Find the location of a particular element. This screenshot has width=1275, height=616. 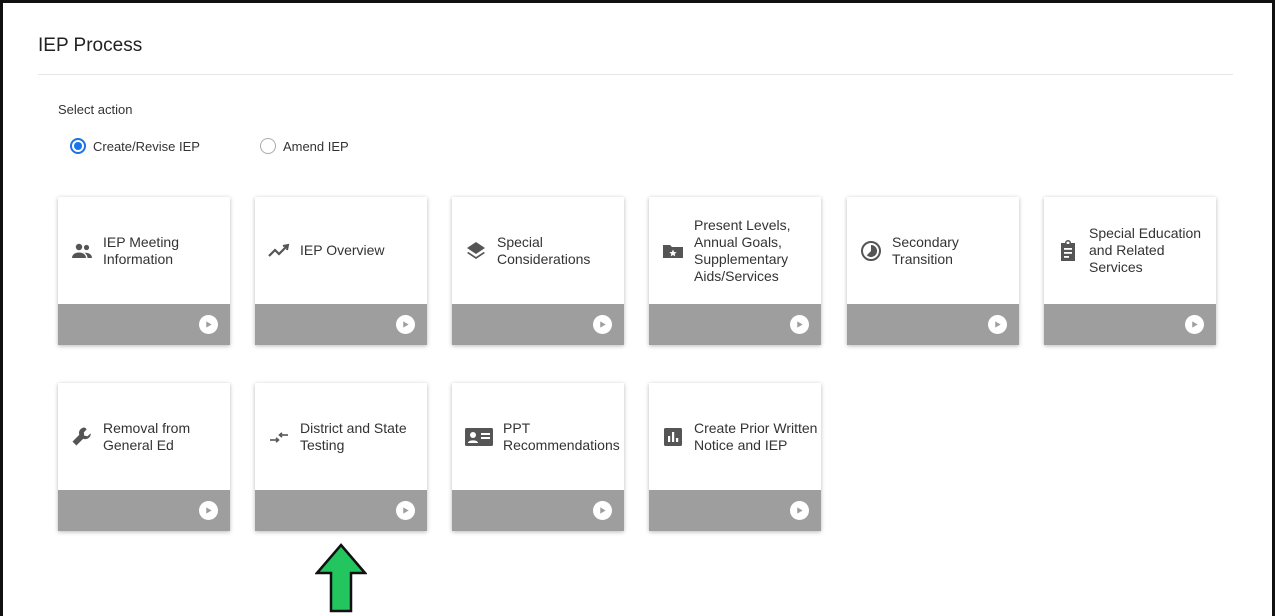

tile-label: Secondary Transition is located at coordinates (925, 250).